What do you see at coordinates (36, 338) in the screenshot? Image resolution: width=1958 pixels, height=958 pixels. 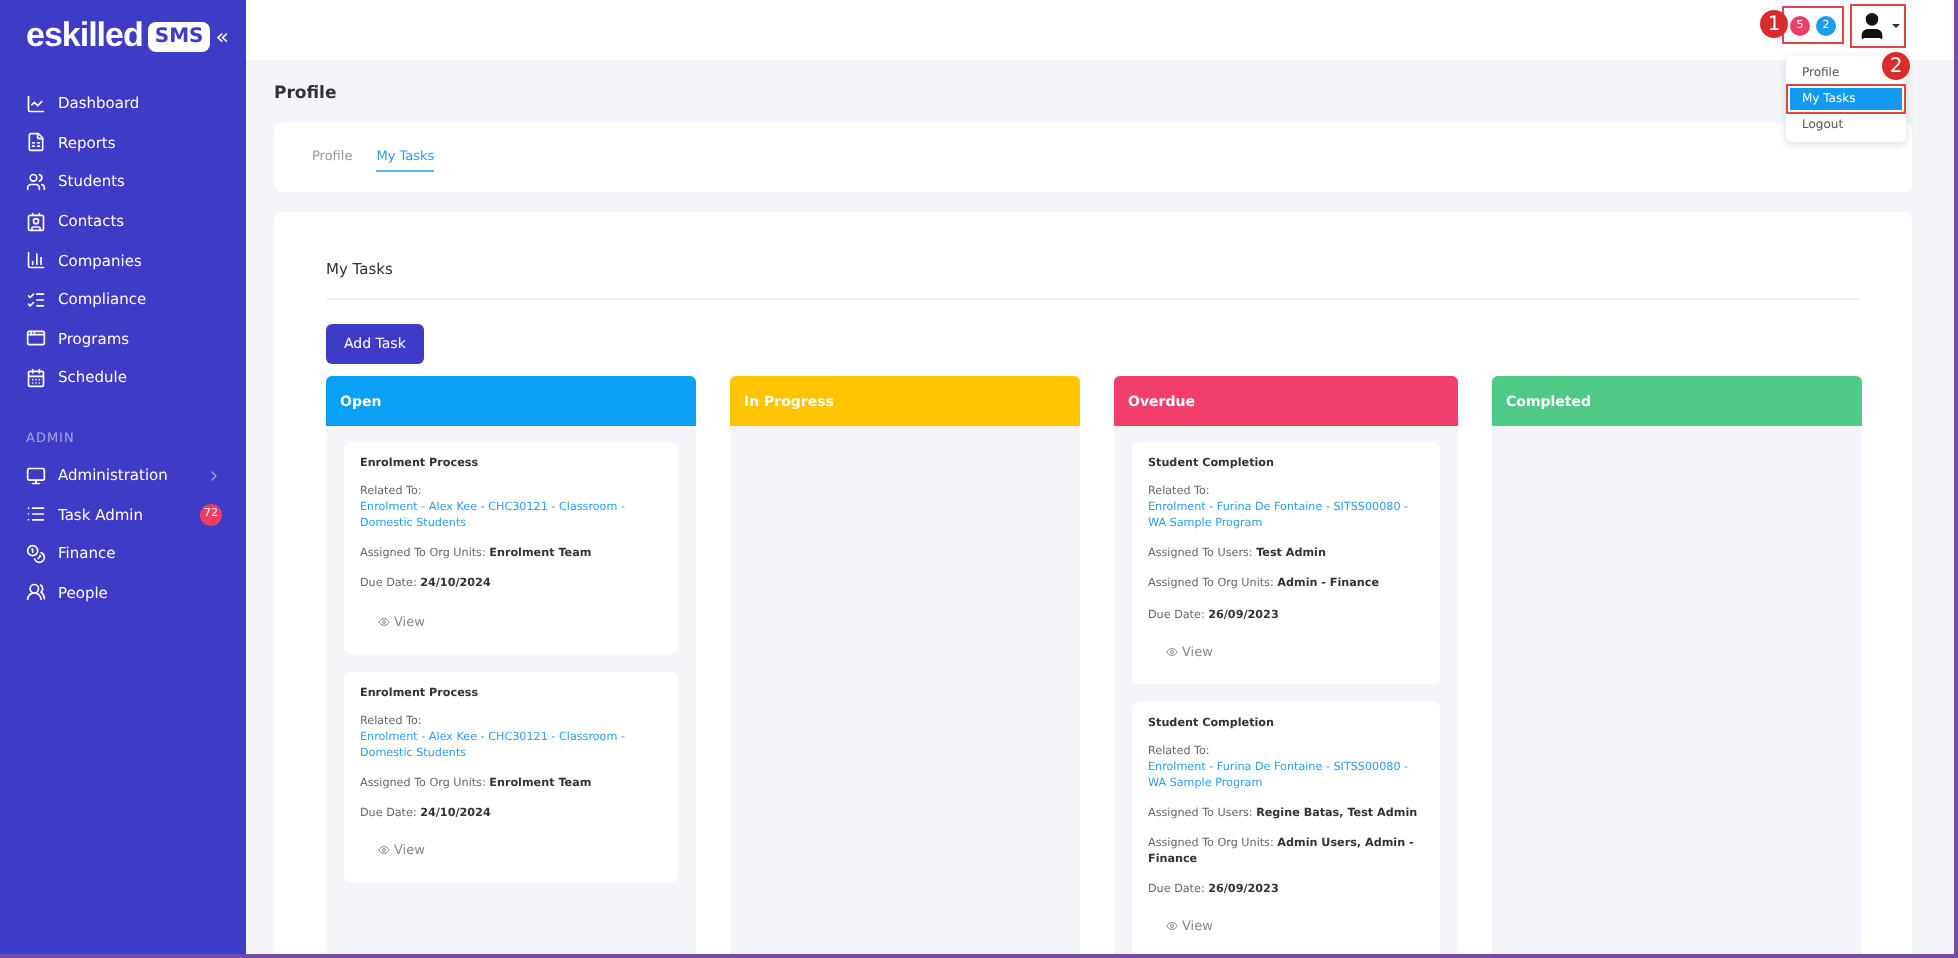 I see `window-icon` at bounding box center [36, 338].